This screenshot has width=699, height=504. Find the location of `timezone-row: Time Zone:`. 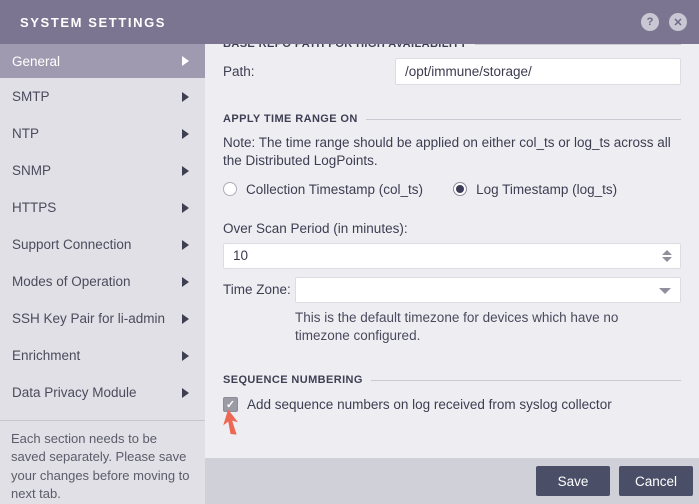

timezone-row: Time Zone: is located at coordinates (452, 289).